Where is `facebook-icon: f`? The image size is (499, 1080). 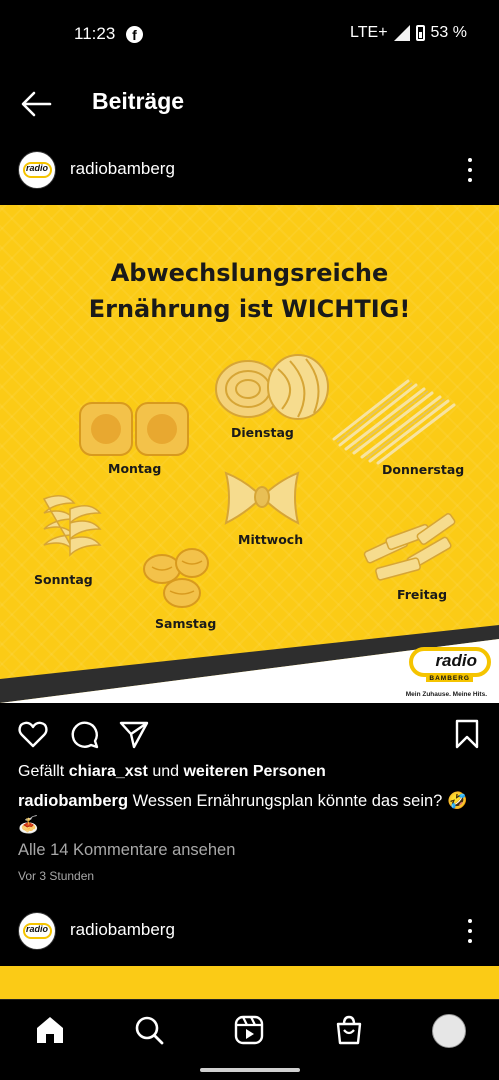 facebook-icon: f is located at coordinates (134, 34).